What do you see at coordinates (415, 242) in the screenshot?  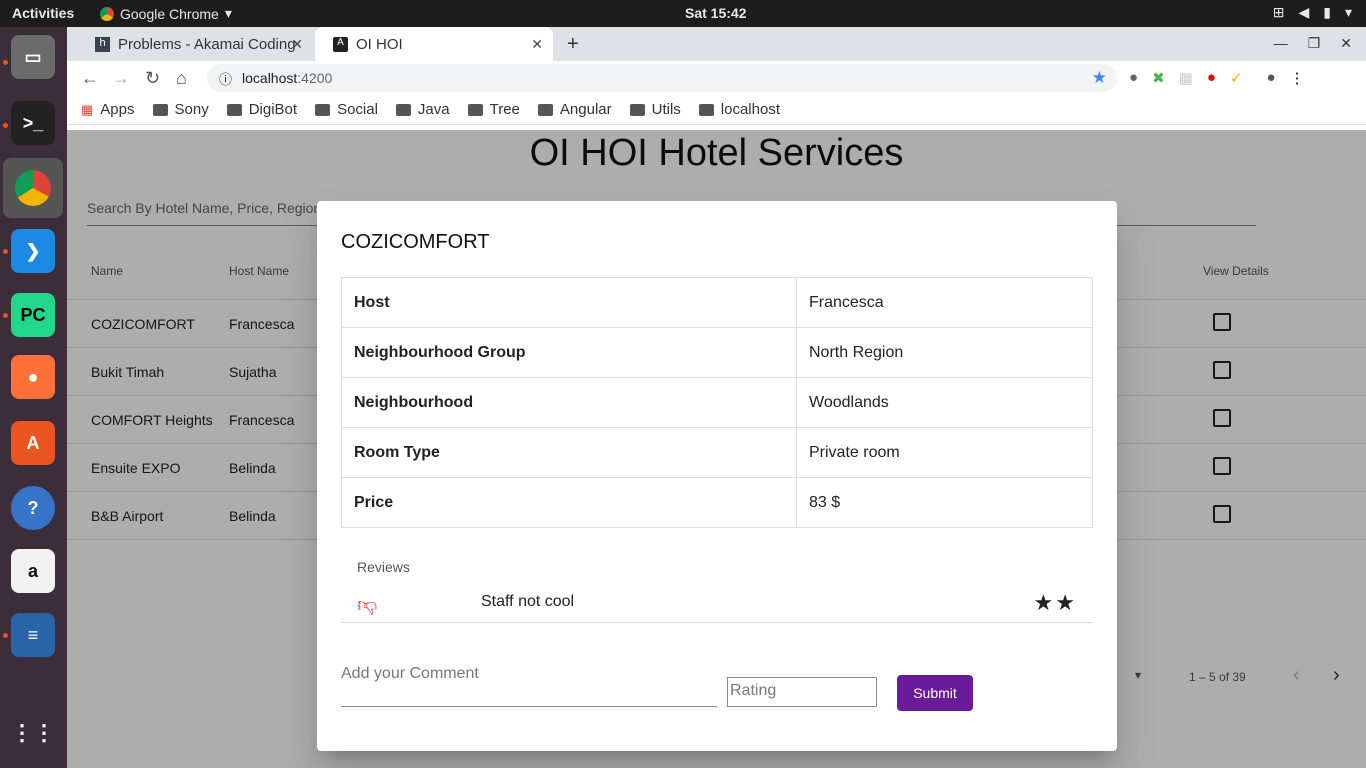 I see `dialog-title: COZICOMFORT` at bounding box center [415, 242].